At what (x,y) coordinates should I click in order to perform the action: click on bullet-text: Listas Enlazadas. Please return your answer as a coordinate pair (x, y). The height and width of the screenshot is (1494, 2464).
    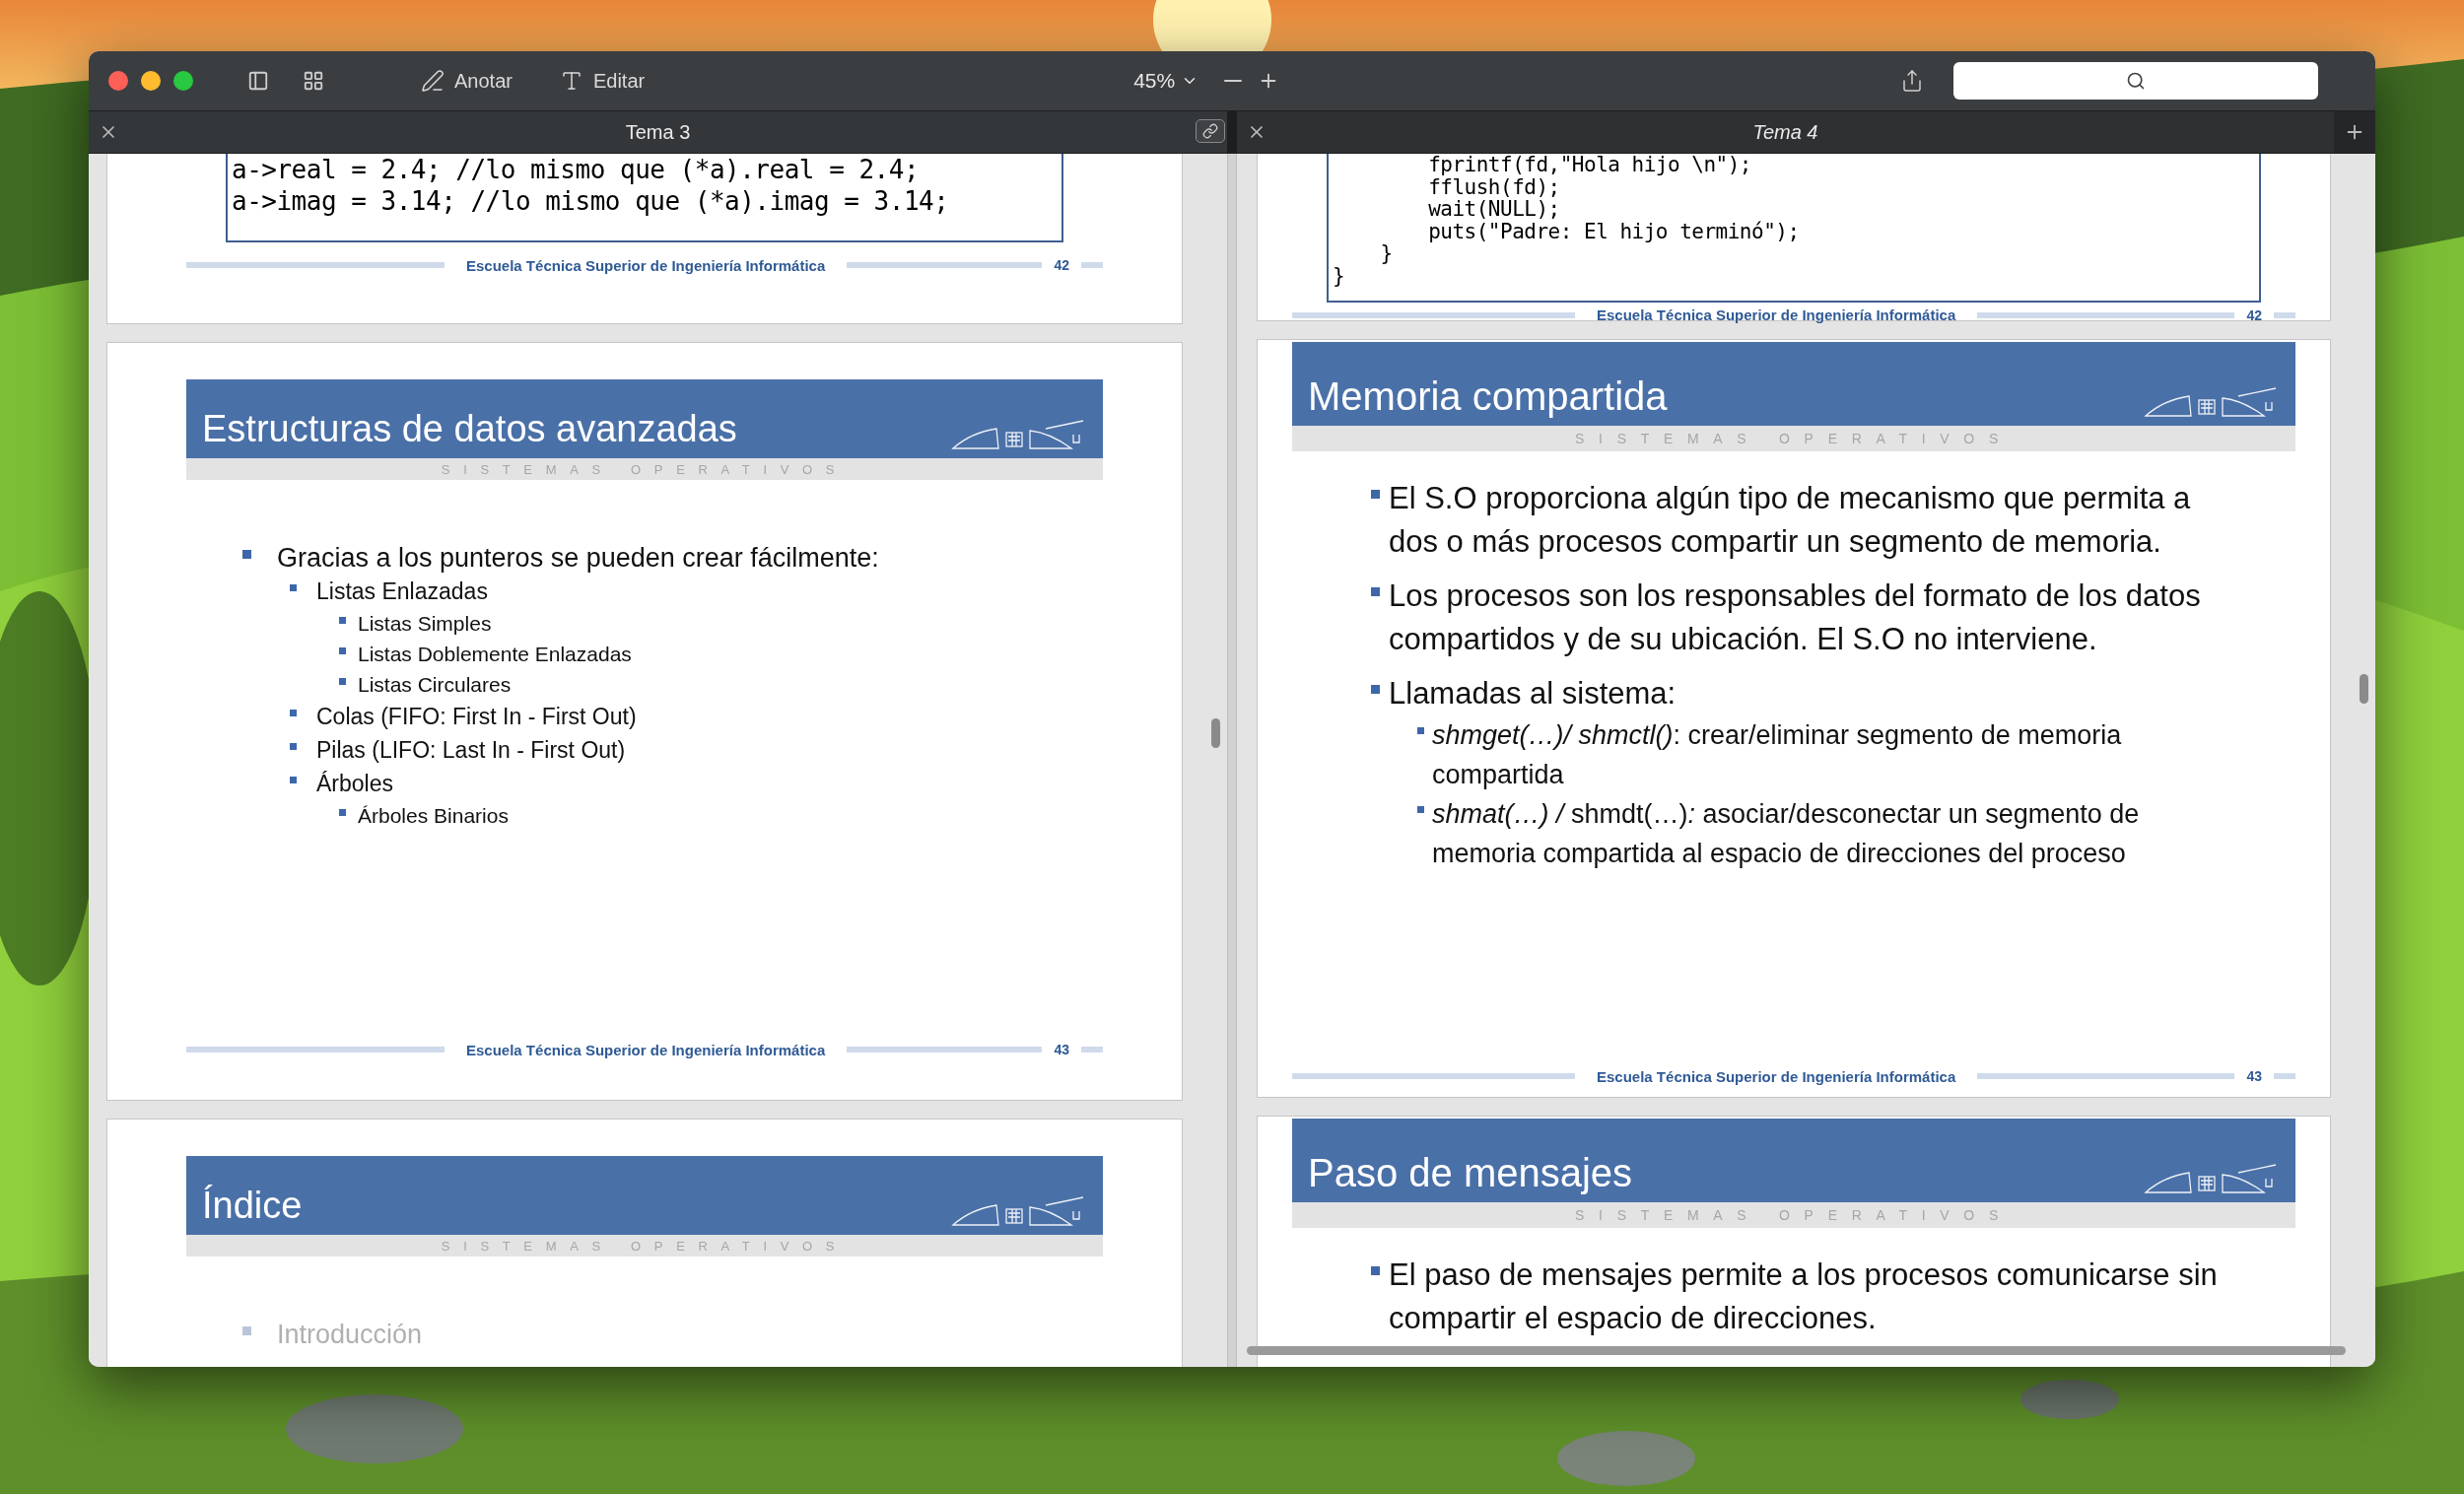
    Looking at the image, I should click on (402, 591).